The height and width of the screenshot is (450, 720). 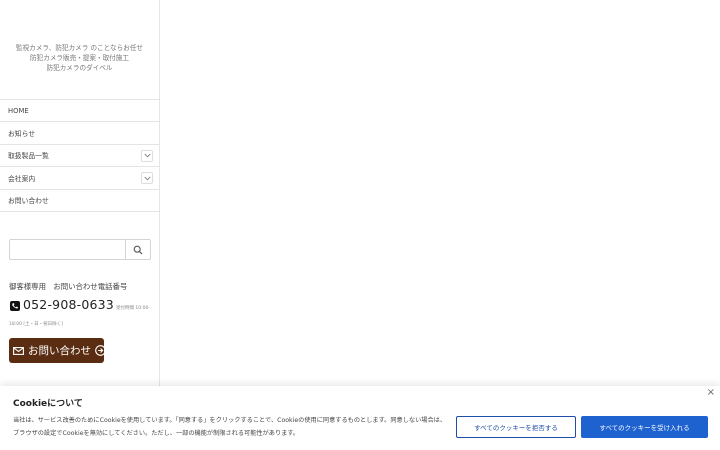 What do you see at coordinates (48, 404) in the screenshot?
I see `cookie-title: Cookieについて` at bounding box center [48, 404].